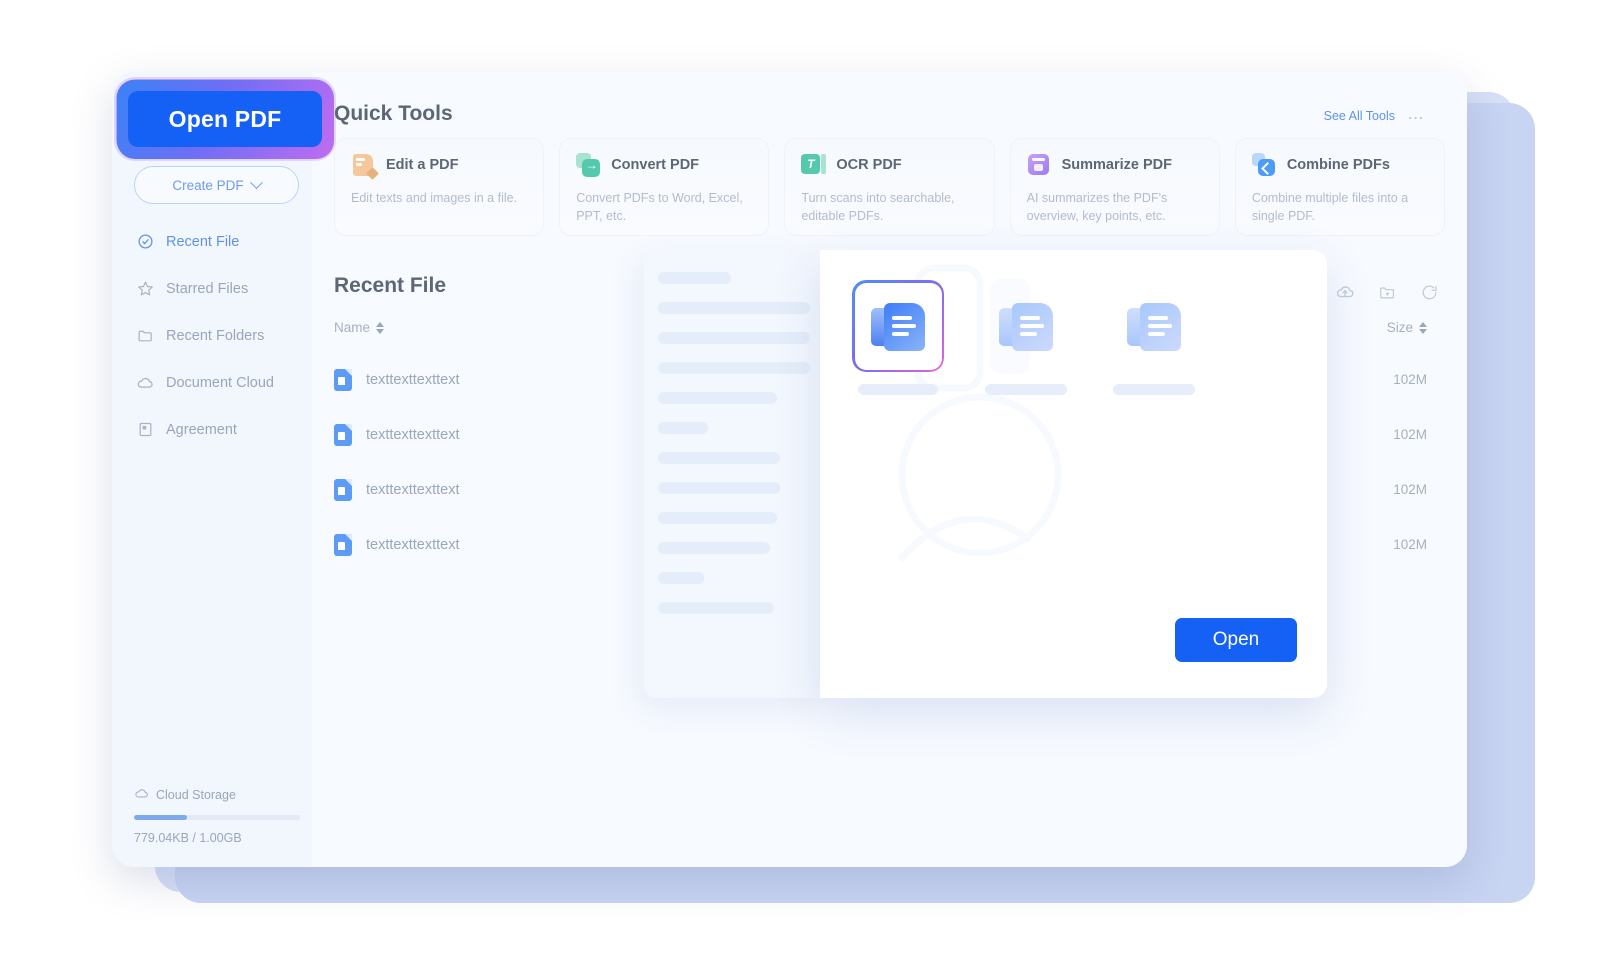 This screenshot has height=976, width=1620. Describe the element at coordinates (814, 165) in the screenshot. I see `ocr-pdf-icon: T` at that location.